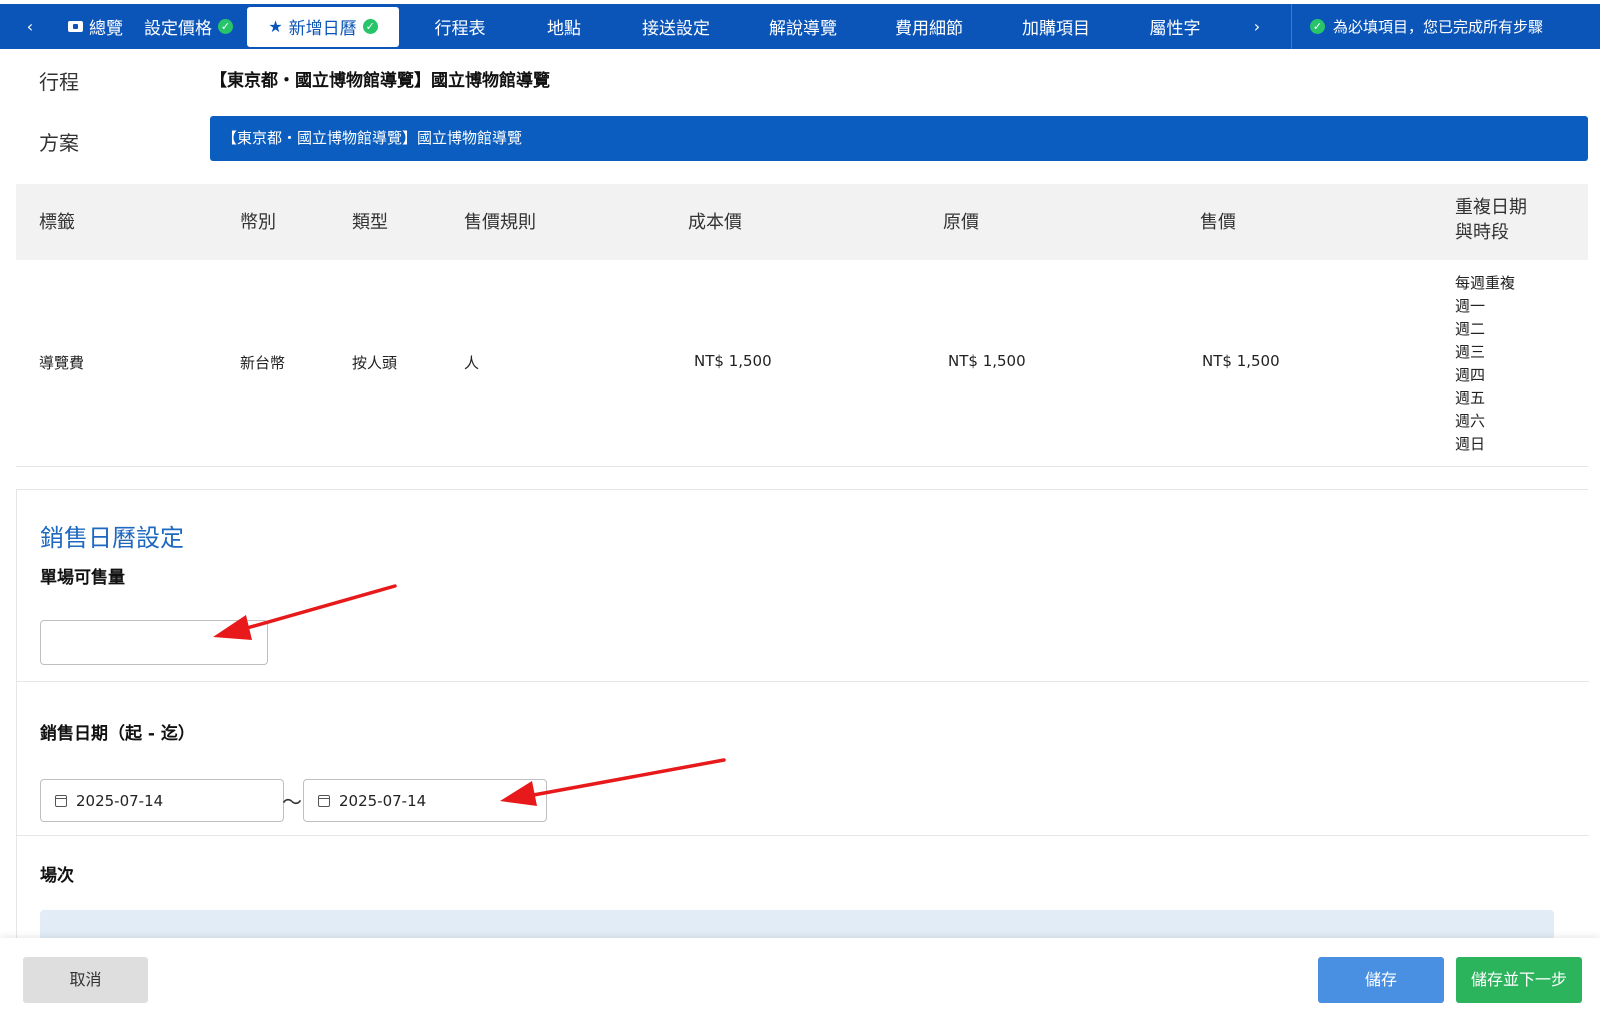 Image resolution: width=1600 pixels, height=1019 pixels. What do you see at coordinates (380, 81) in the screenshot?
I see `trip-value: 【東京都・國立博物館導覽】國立博物館導覽` at bounding box center [380, 81].